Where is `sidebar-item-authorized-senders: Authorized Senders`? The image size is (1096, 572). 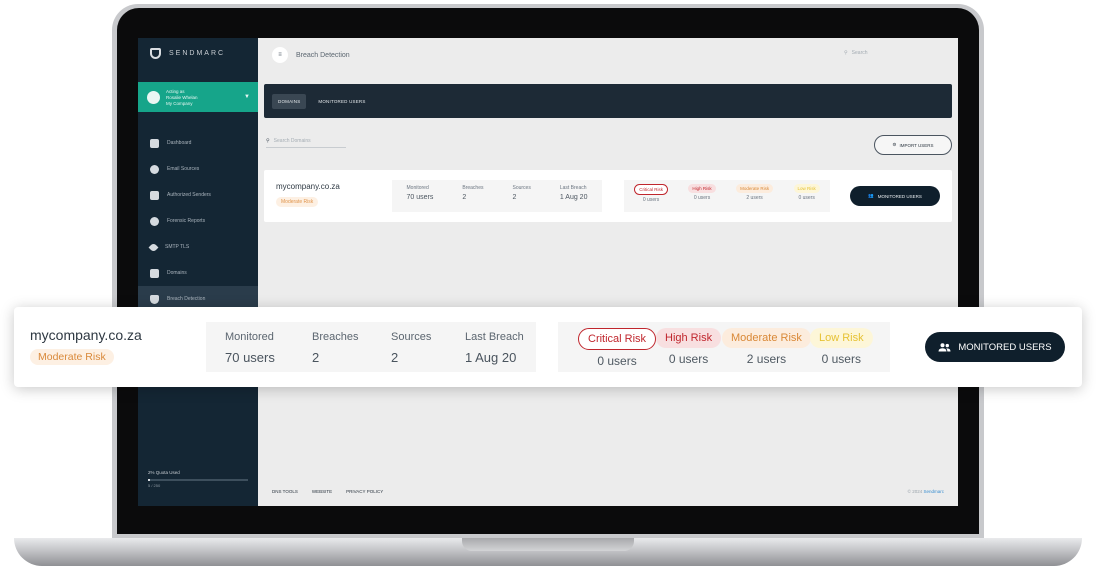 sidebar-item-authorized-senders: Authorized Senders is located at coordinates (198, 195).